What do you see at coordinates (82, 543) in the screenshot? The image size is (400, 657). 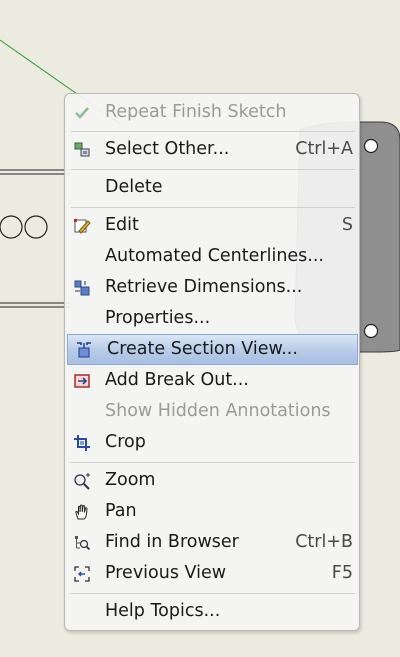 I see `find-in-browser-icon` at bounding box center [82, 543].